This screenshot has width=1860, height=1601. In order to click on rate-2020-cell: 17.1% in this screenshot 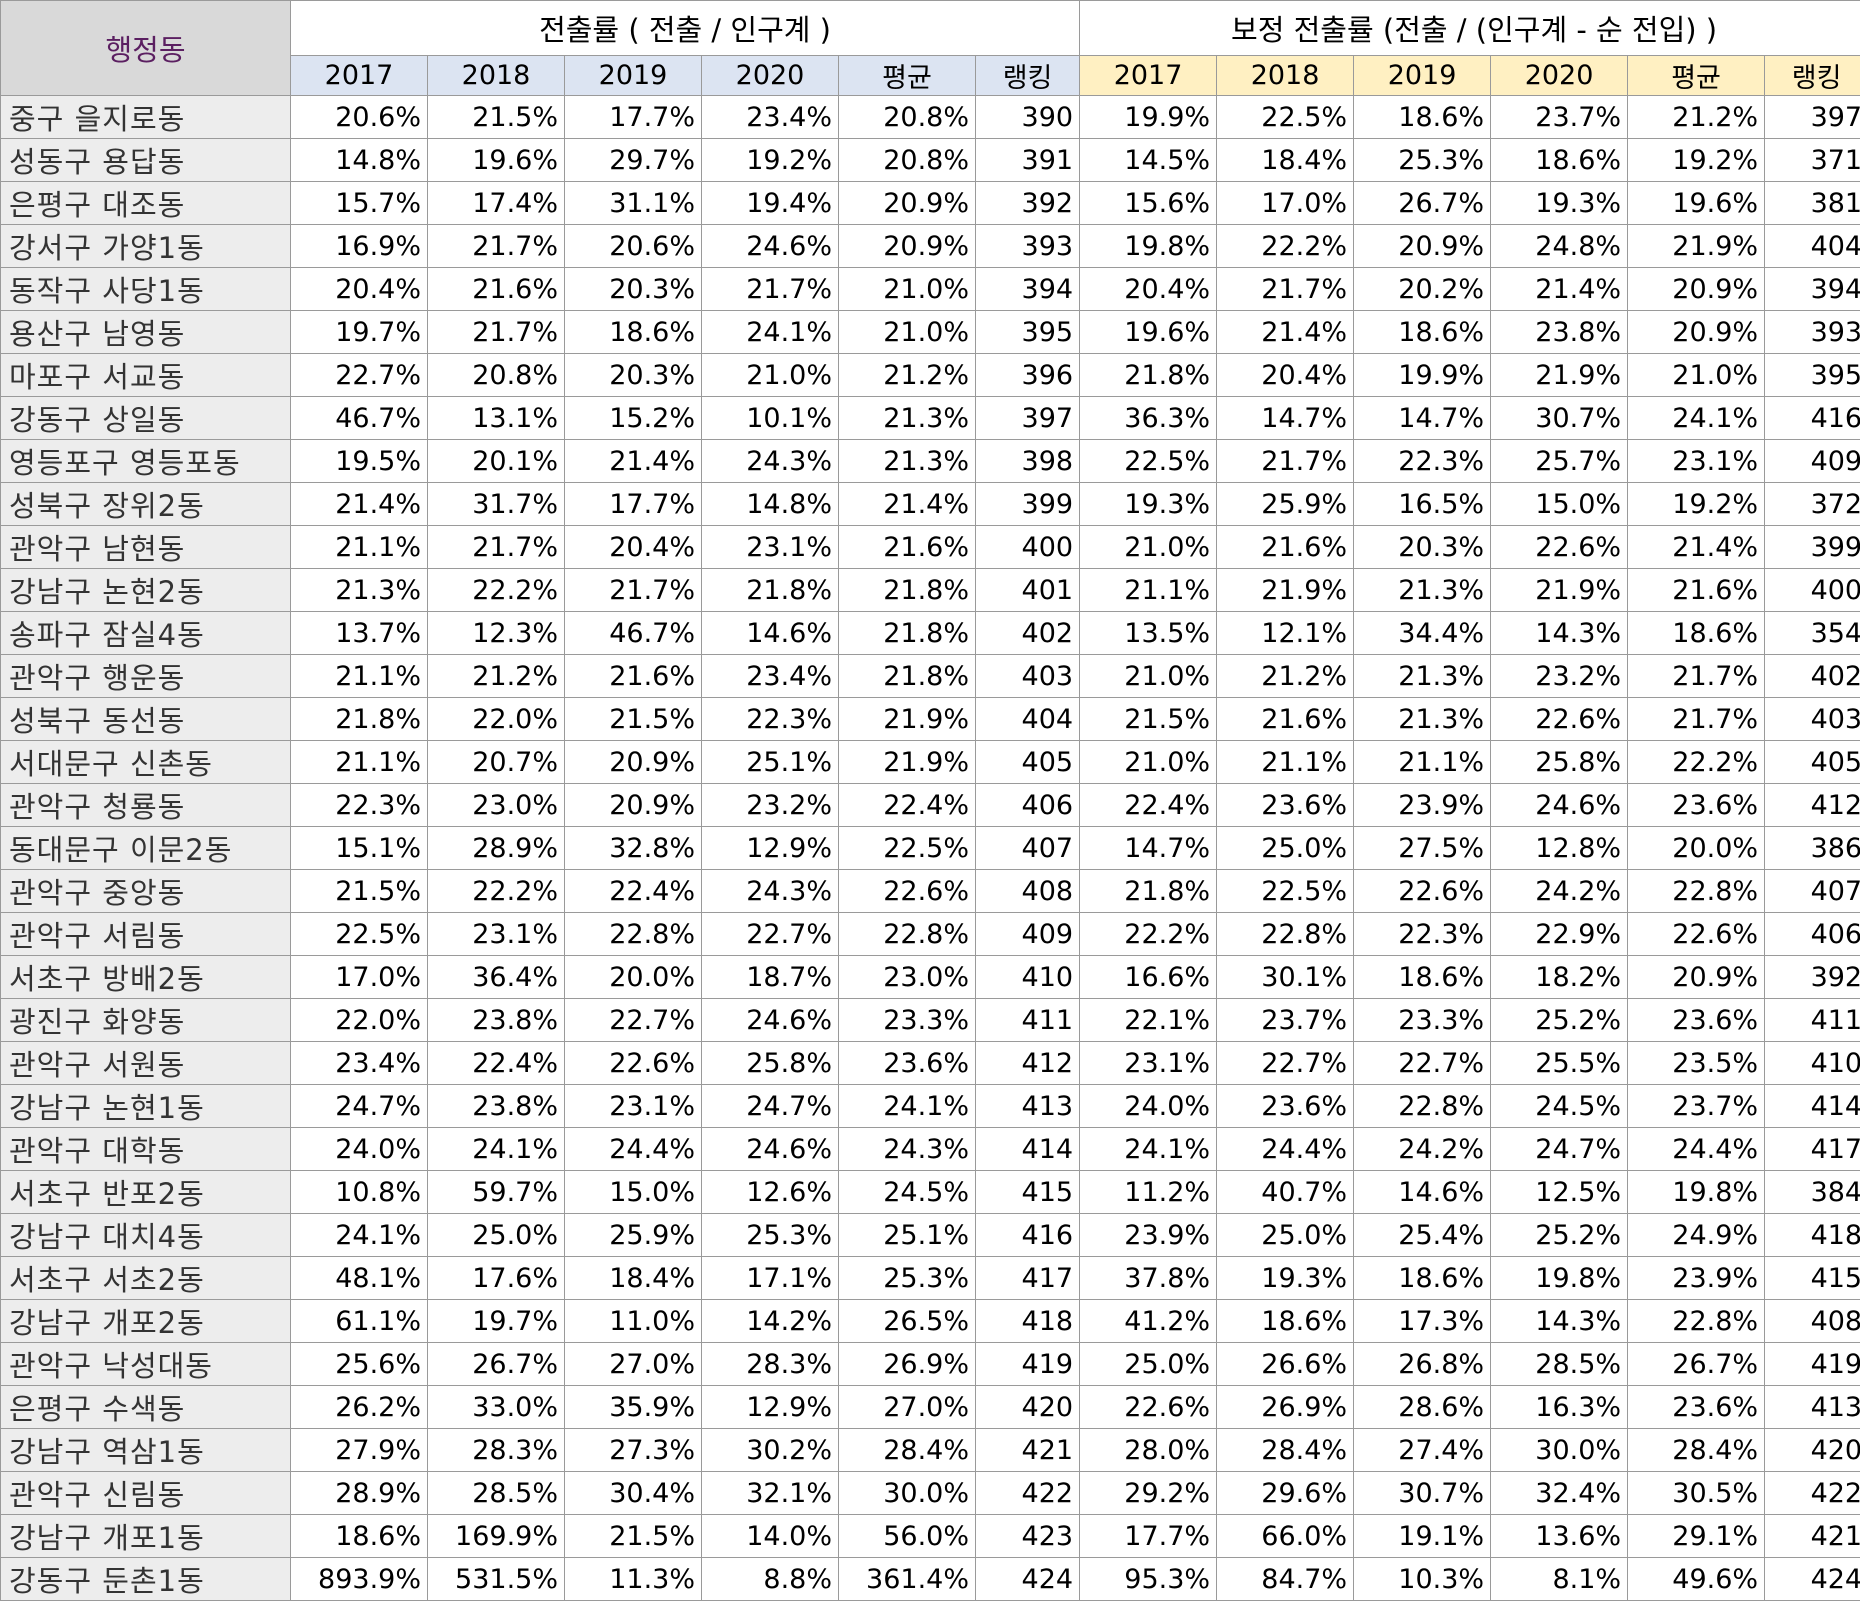, I will do `click(770, 1278)`.